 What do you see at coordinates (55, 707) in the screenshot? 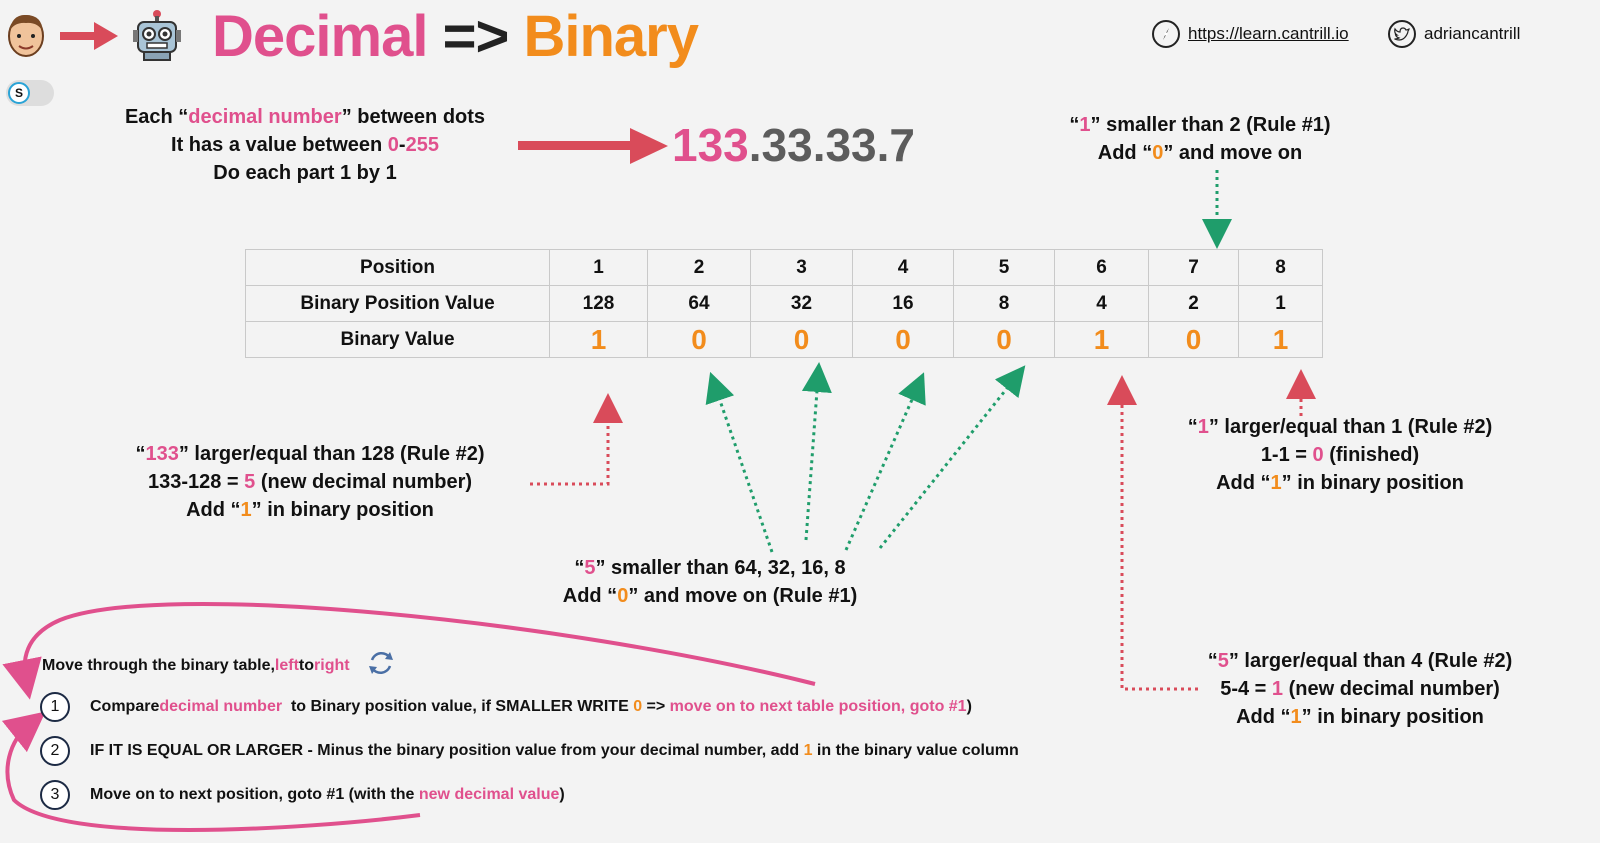
I see `step-number-badge: 1` at bounding box center [55, 707].